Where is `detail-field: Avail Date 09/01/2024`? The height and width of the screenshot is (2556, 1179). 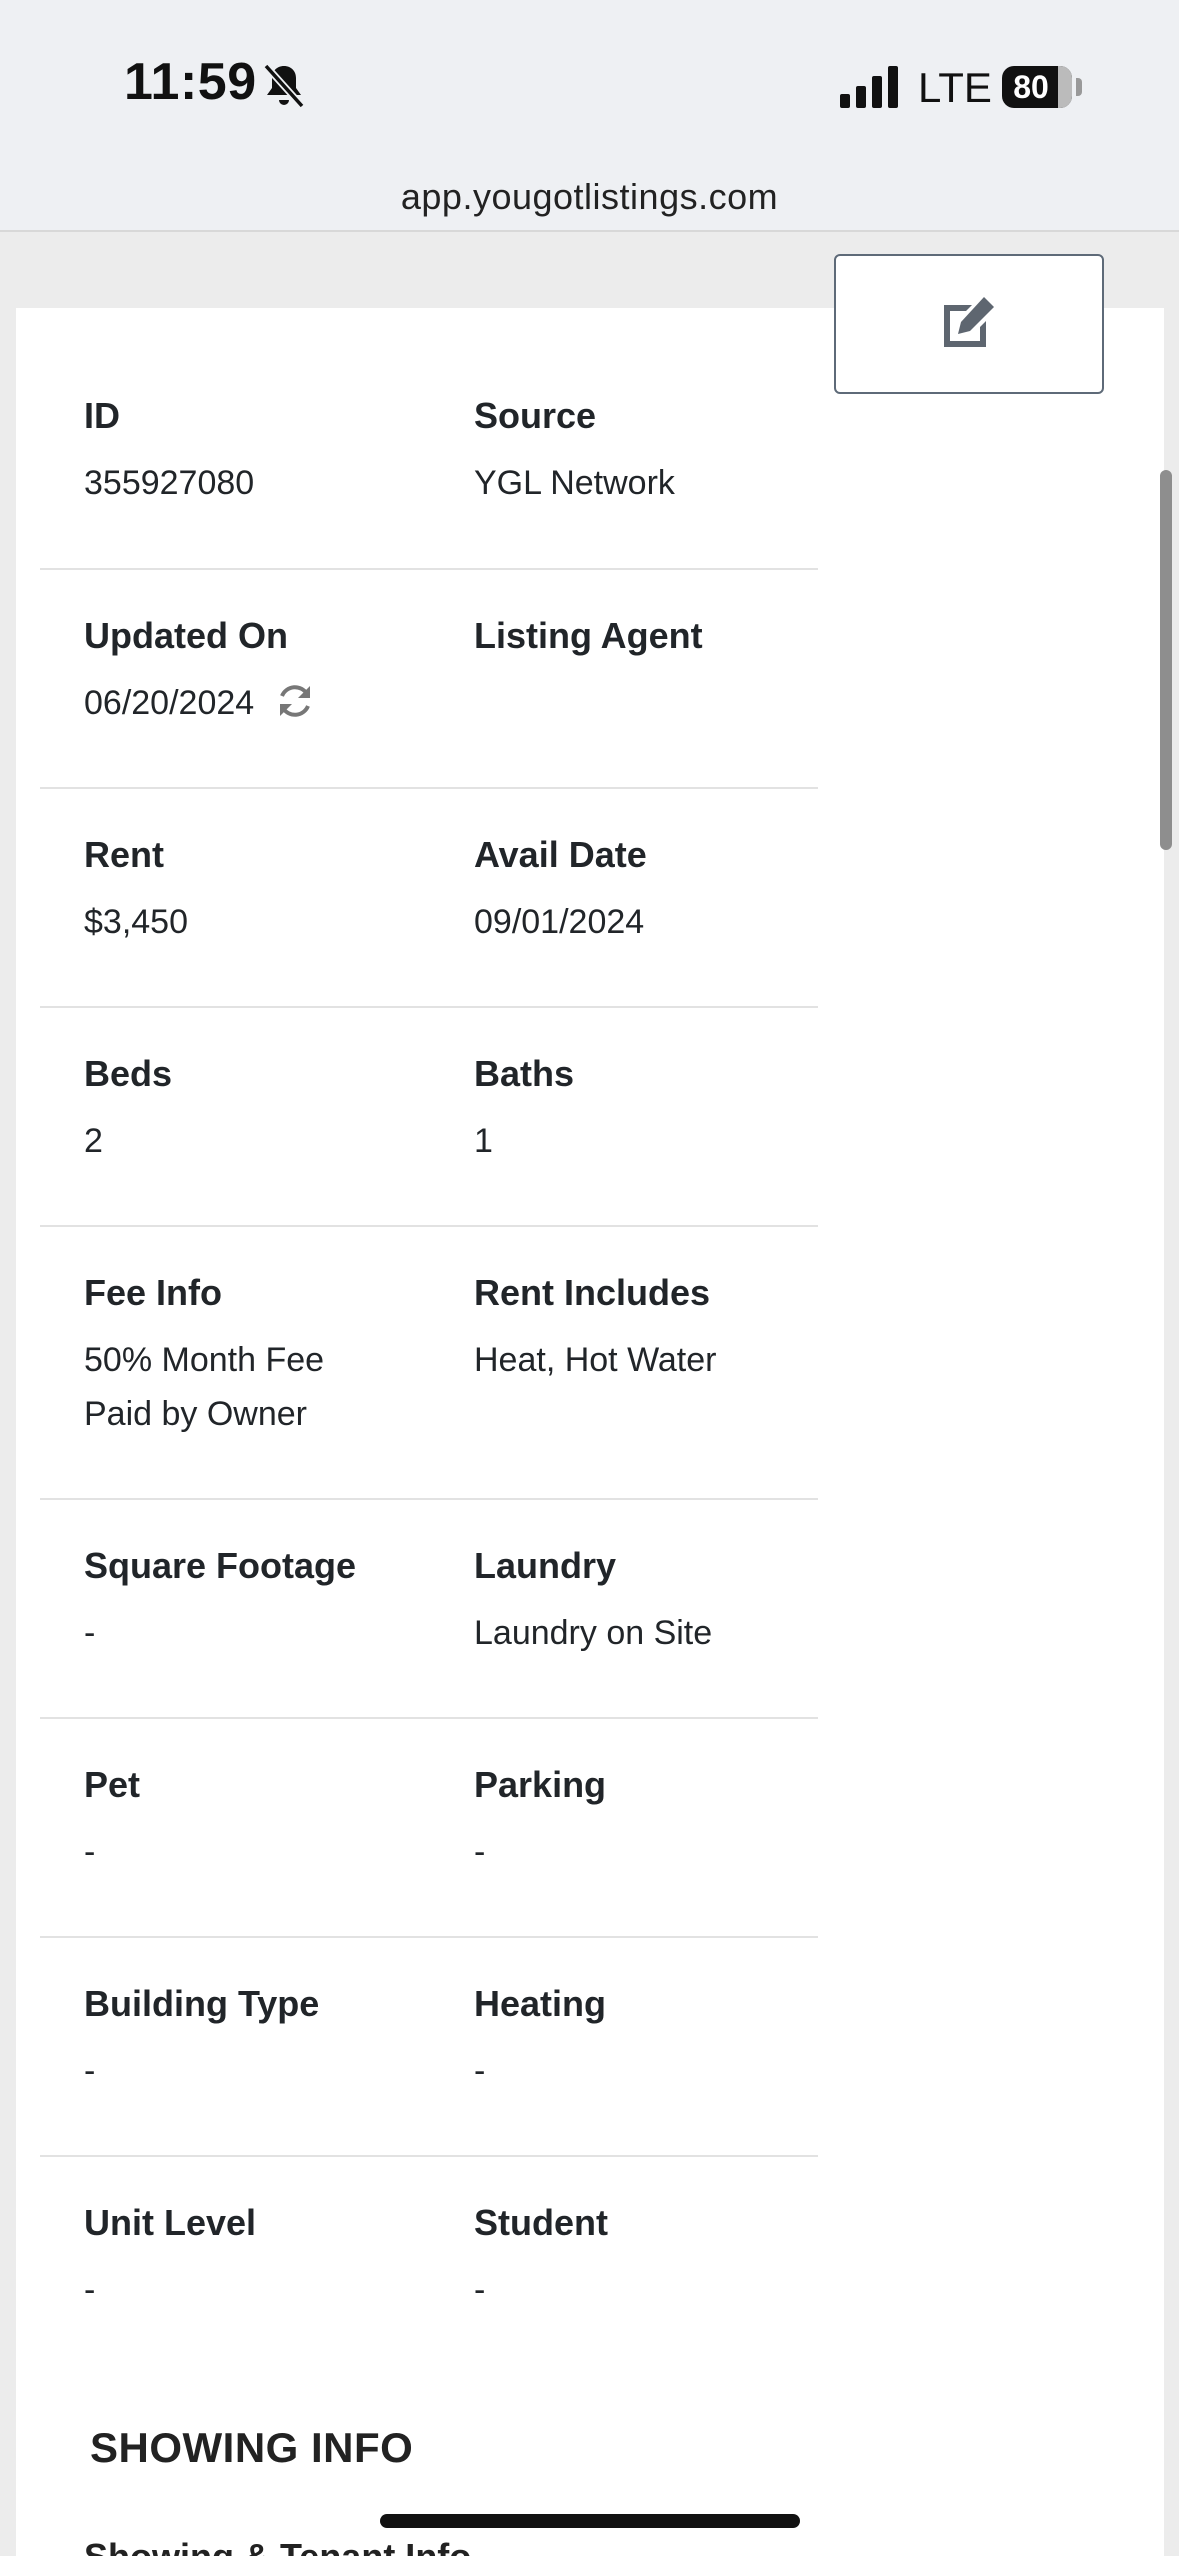
detail-field: Avail Date 09/01/2024 is located at coordinates (644, 891).